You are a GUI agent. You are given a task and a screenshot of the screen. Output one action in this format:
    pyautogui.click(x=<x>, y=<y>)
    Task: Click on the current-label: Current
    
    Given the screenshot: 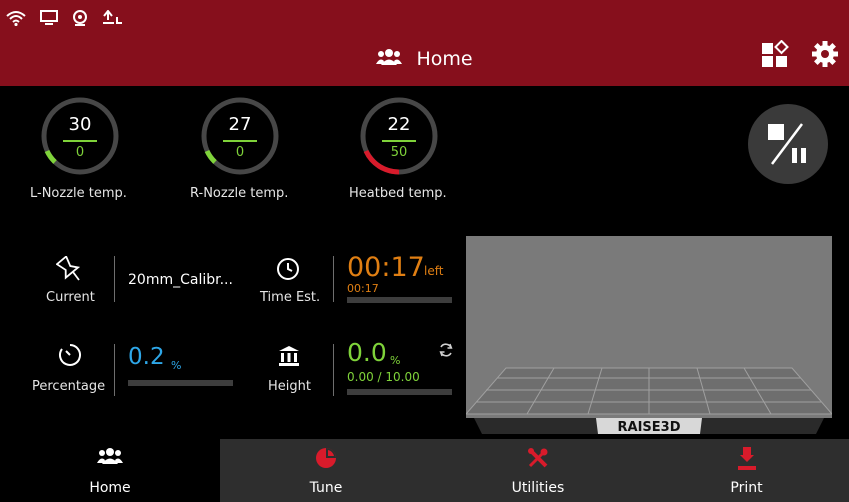 What is the action you would take?
    pyautogui.click(x=70, y=297)
    